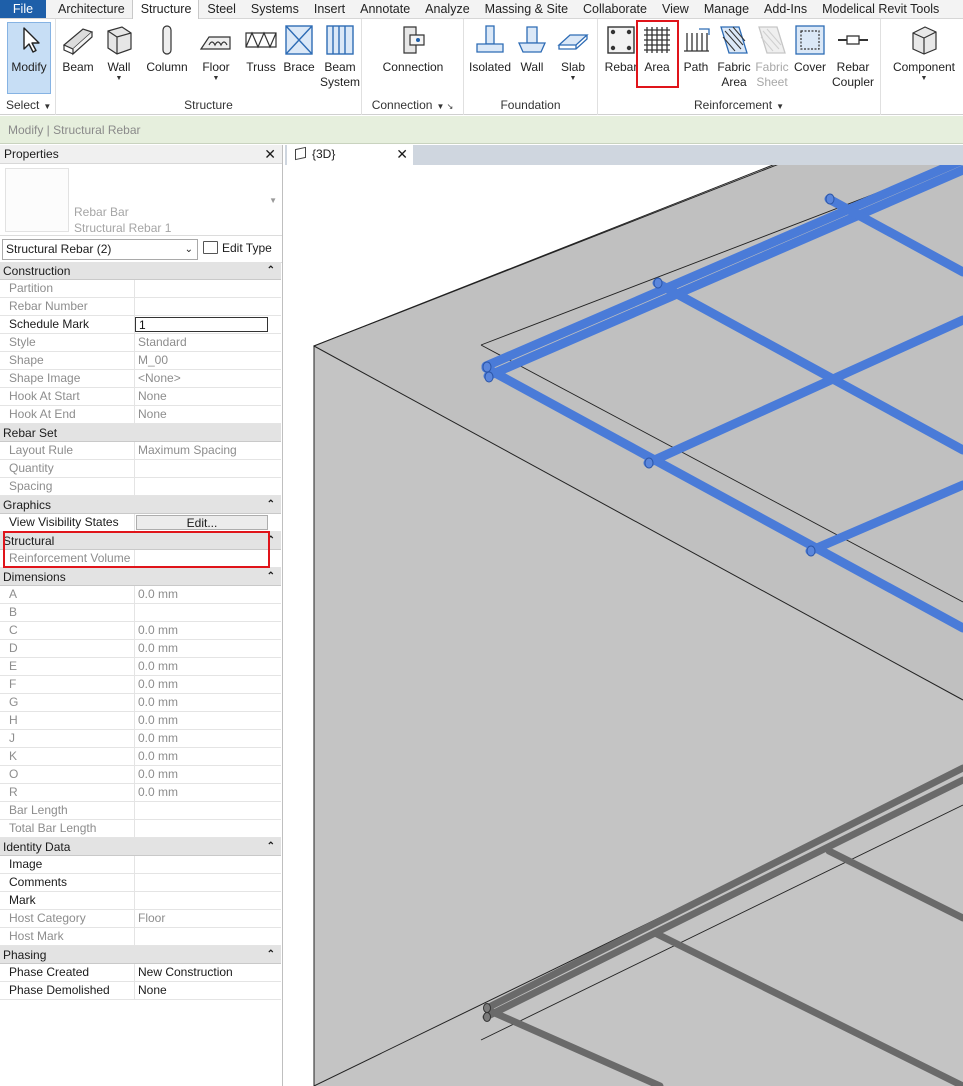 This screenshot has width=963, height=1086. I want to click on edit-type-button: Edit Type, so click(237, 249).